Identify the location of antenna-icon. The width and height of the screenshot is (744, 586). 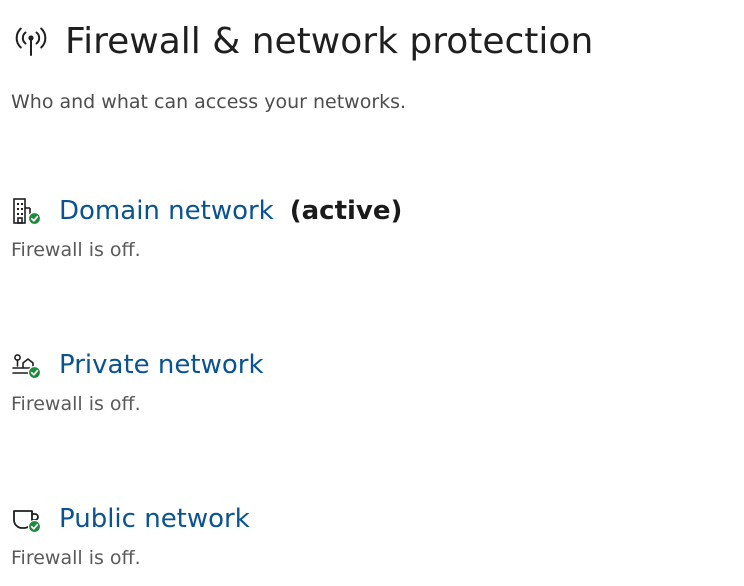
(31, 41).